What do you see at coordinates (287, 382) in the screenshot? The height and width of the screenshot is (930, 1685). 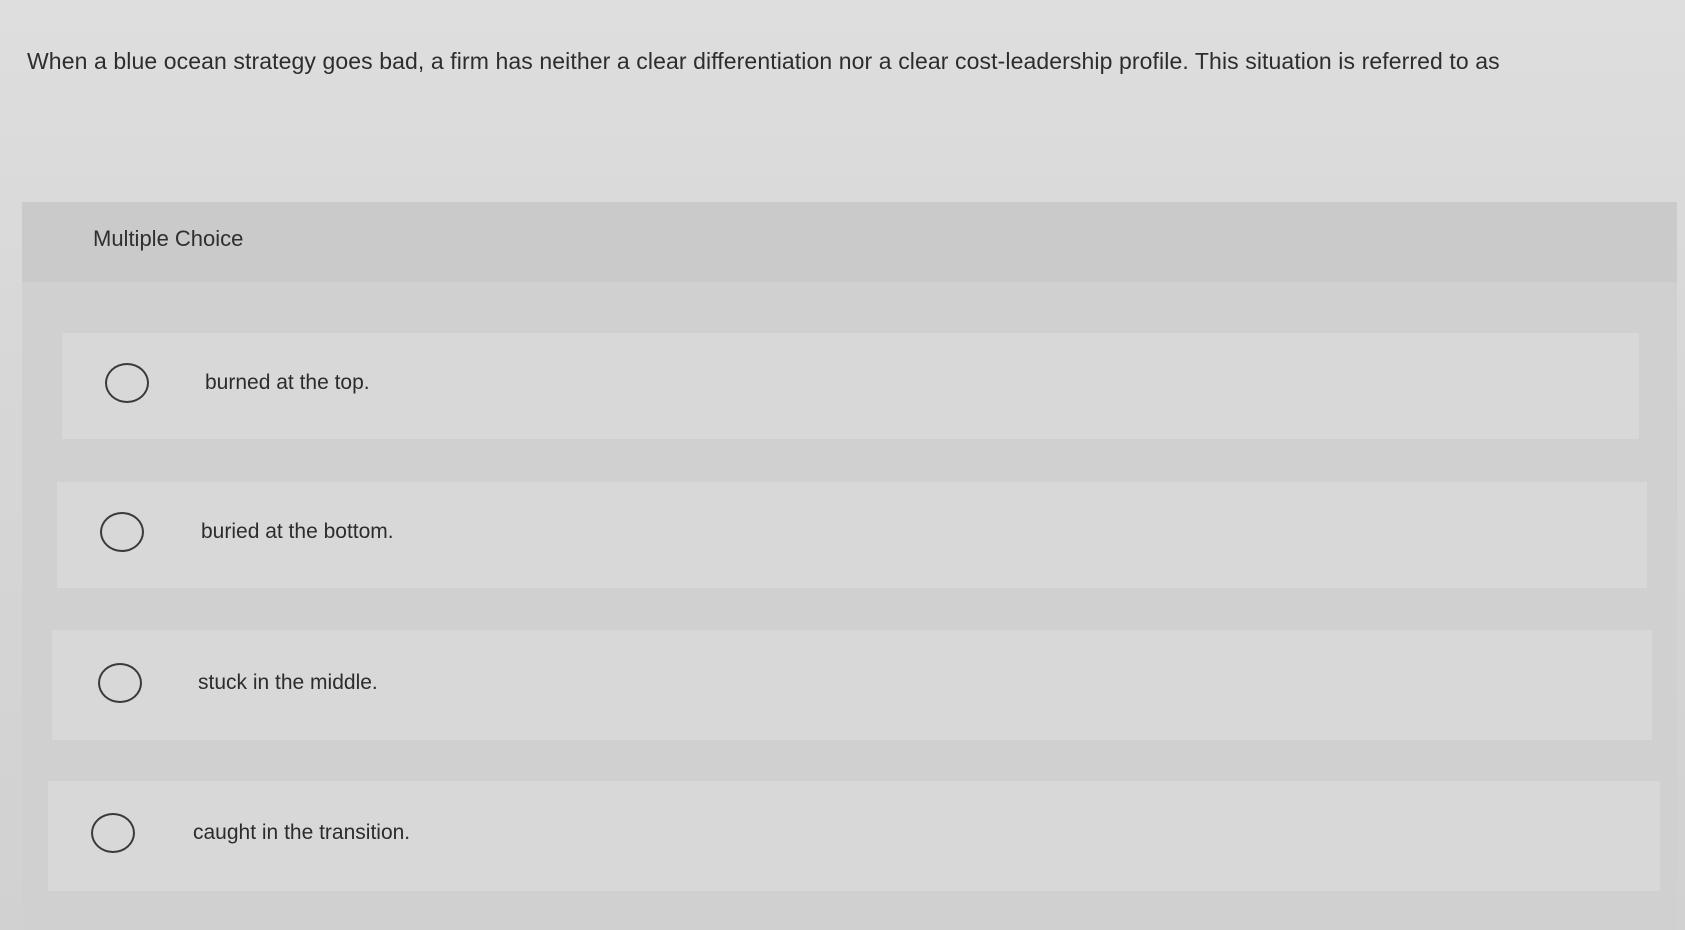 I see `choice-label: burned at the top.` at bounding box center [287, 382].